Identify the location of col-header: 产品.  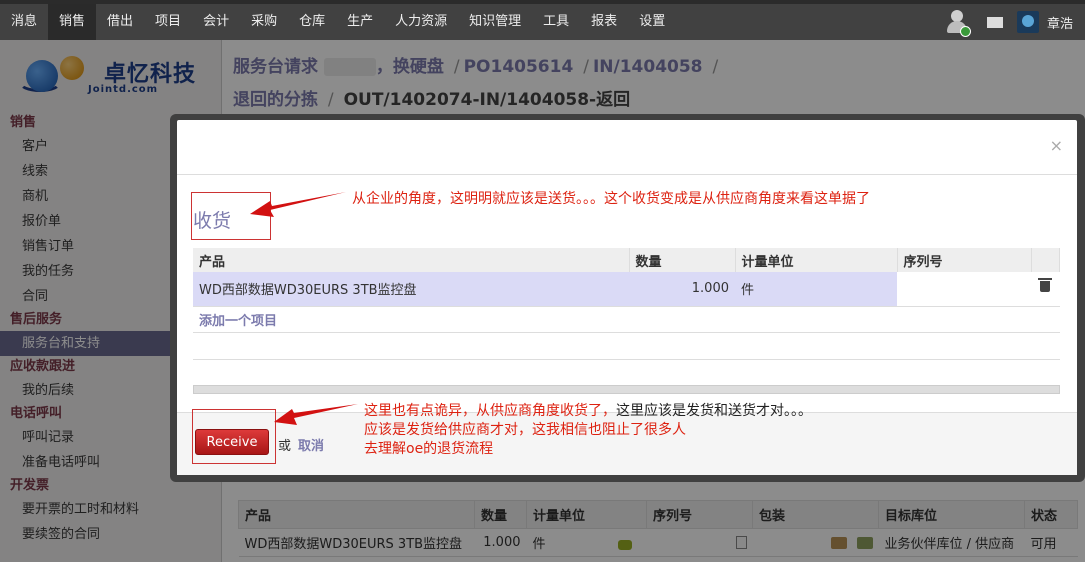
(411, 260).